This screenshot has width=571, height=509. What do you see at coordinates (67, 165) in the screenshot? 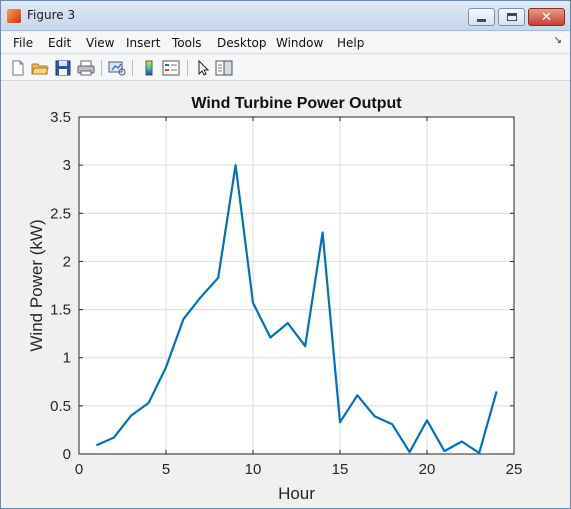
I see `y-tick-label: 3` at bounding box center [67, 165].